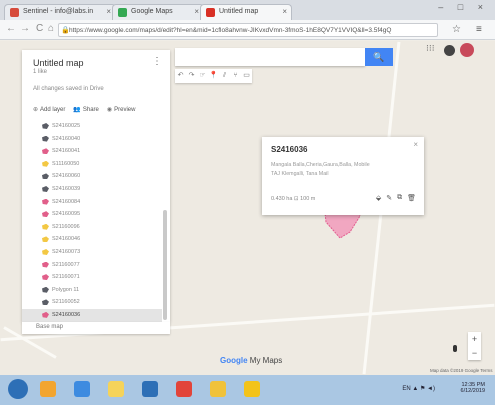 The image size is (495, 405). Describe the element at coordinates (92, 164) in the screenshot. I see `layer-item: S11160050` at that location.